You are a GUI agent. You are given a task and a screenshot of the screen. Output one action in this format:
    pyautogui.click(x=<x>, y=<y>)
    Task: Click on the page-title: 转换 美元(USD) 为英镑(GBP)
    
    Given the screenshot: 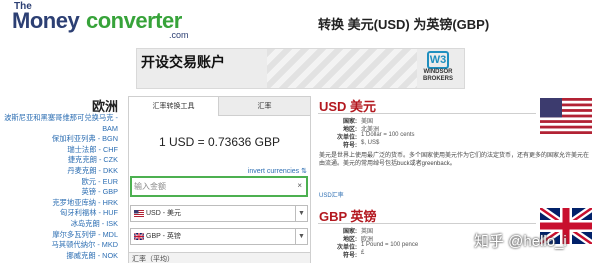 What is the action you would take?
    pyautogui.click(x=404, y=24)
    